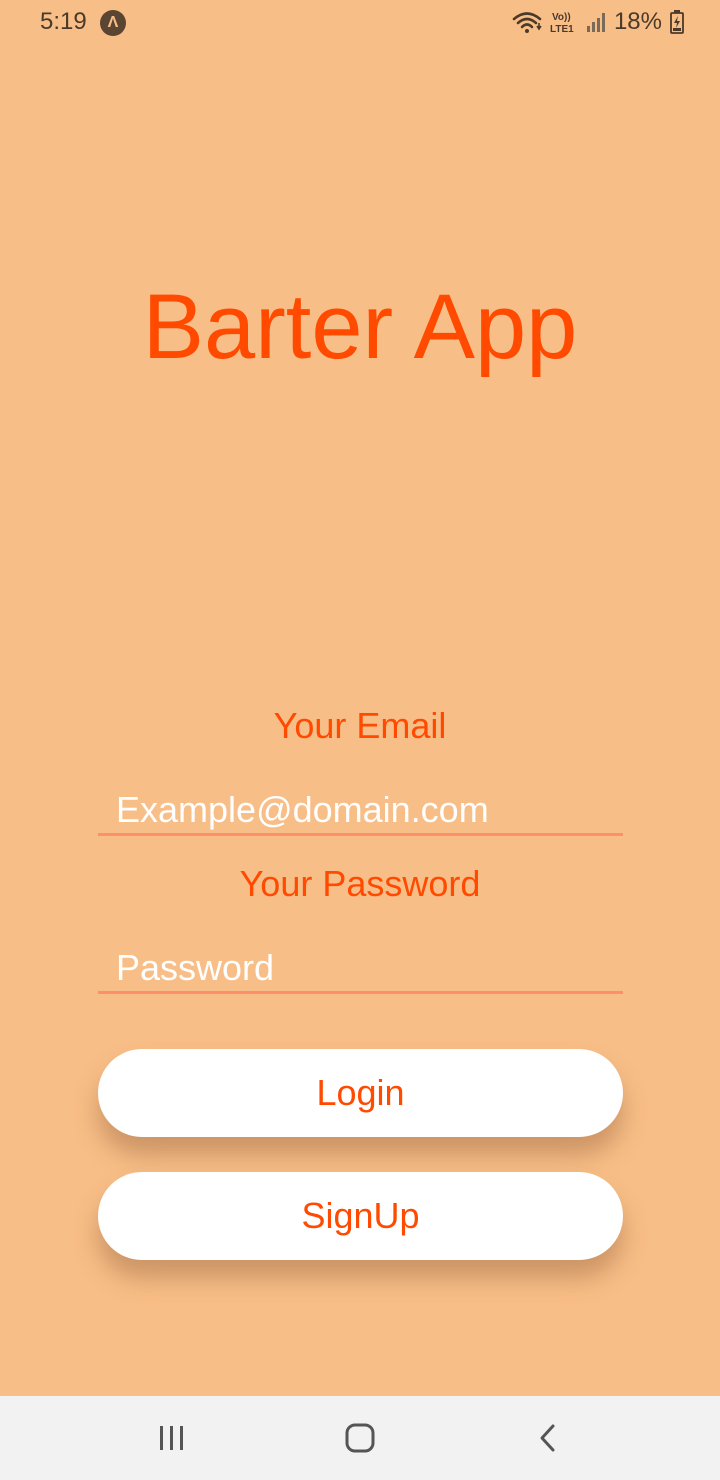 Image resolution: width=720 pixels, height=1480 pixels. Describe the element at coordinates (360, 725) in the screenshot. I see `email-label: Your Email` at that location.